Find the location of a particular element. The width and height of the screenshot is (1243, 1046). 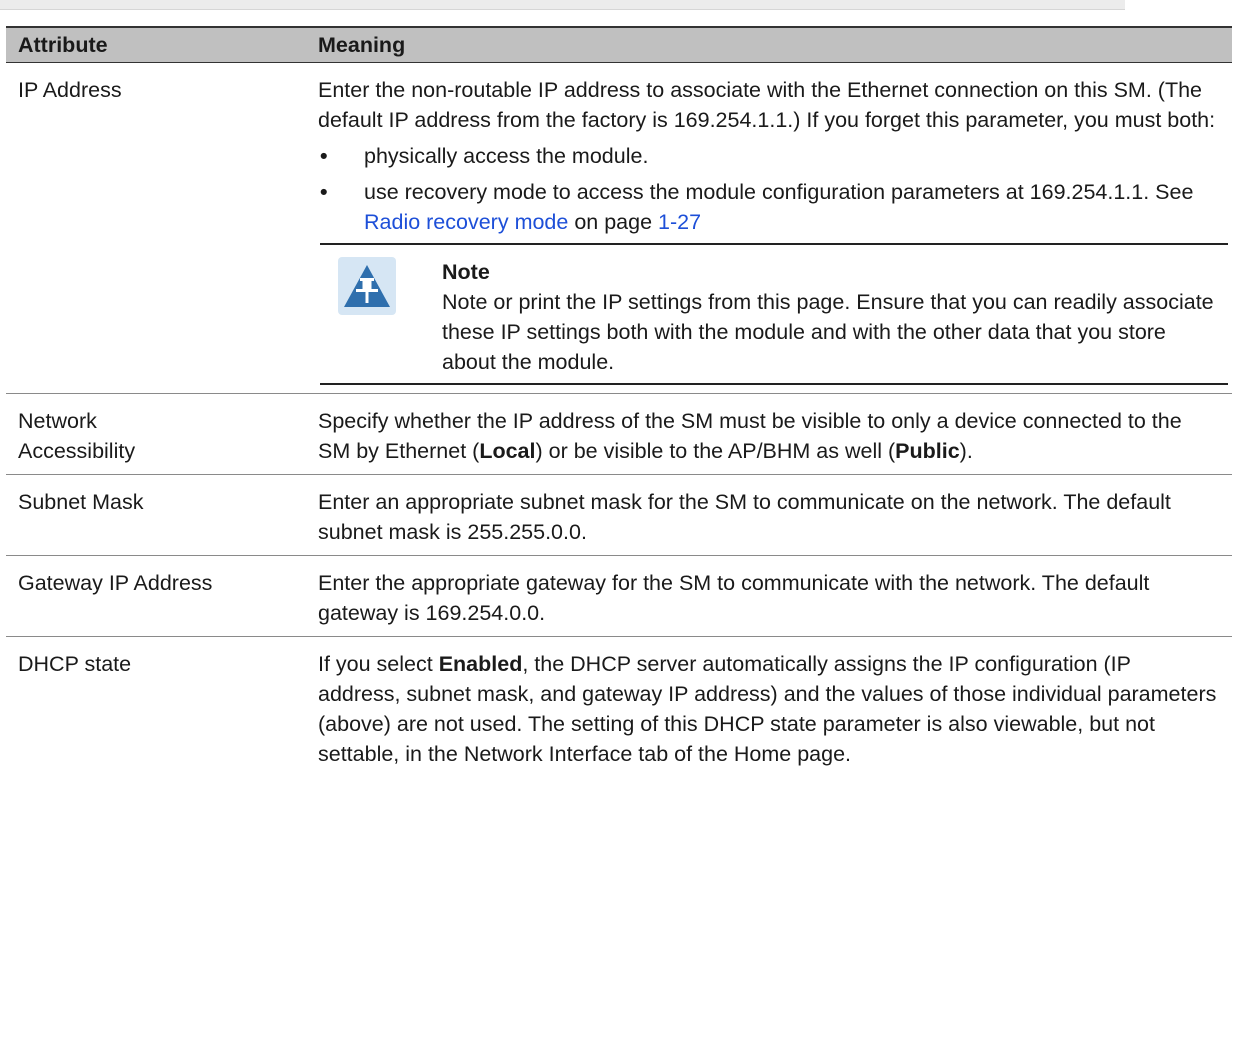

attribute-cell: IP Address is located at coordinates (158, 228).